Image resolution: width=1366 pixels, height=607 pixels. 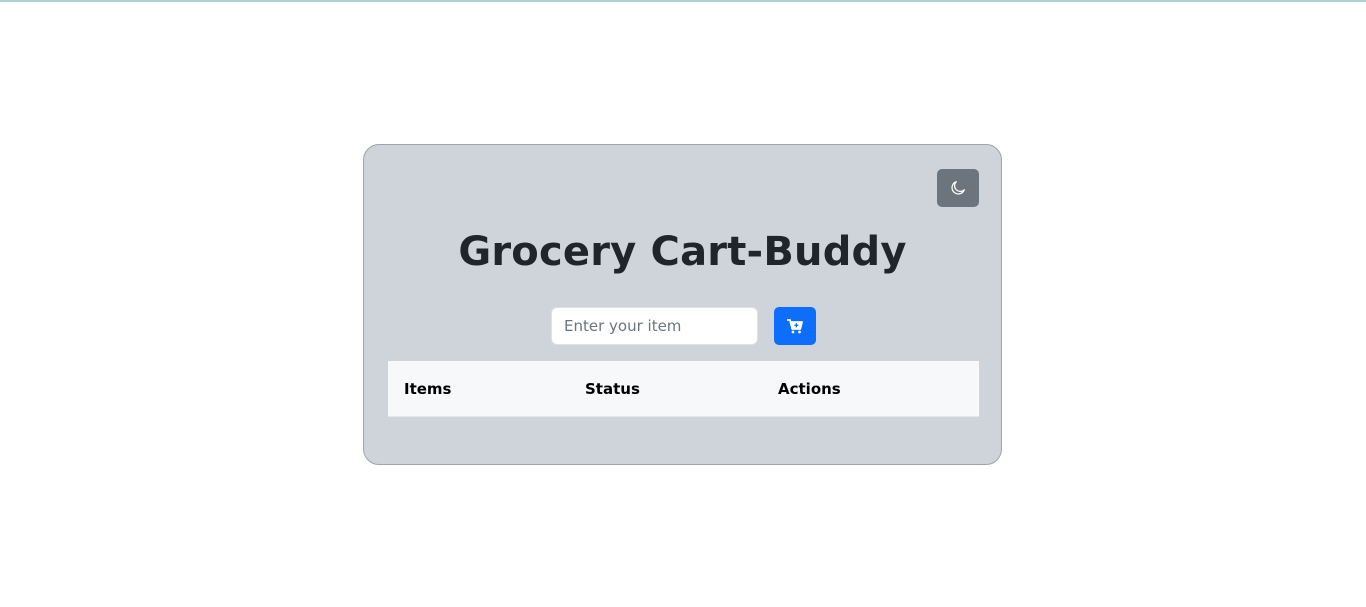 I want to click on add-to-cart-button, so click(x=795, y=326).